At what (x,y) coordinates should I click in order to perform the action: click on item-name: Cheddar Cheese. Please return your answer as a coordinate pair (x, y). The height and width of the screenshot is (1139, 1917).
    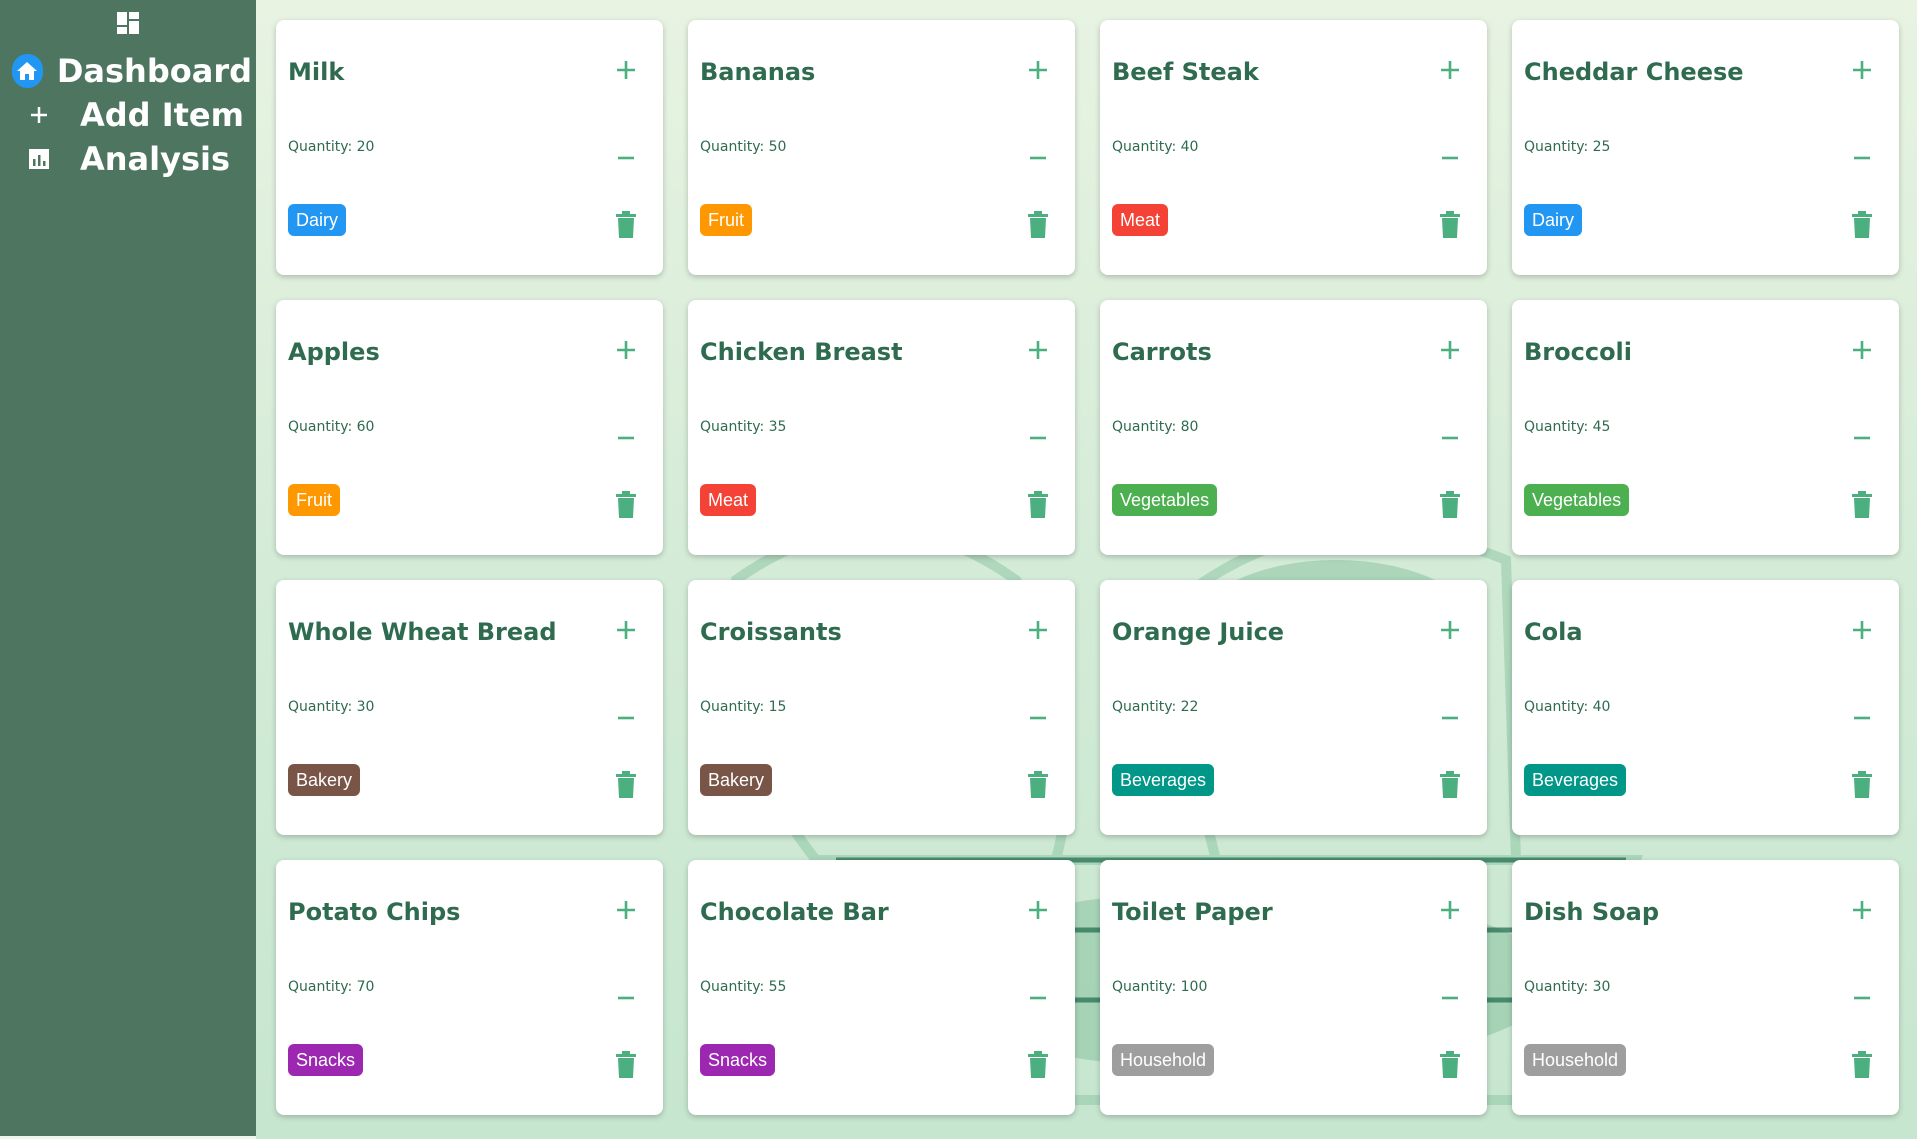
    Looking at the image, I should click on (1634, 72).